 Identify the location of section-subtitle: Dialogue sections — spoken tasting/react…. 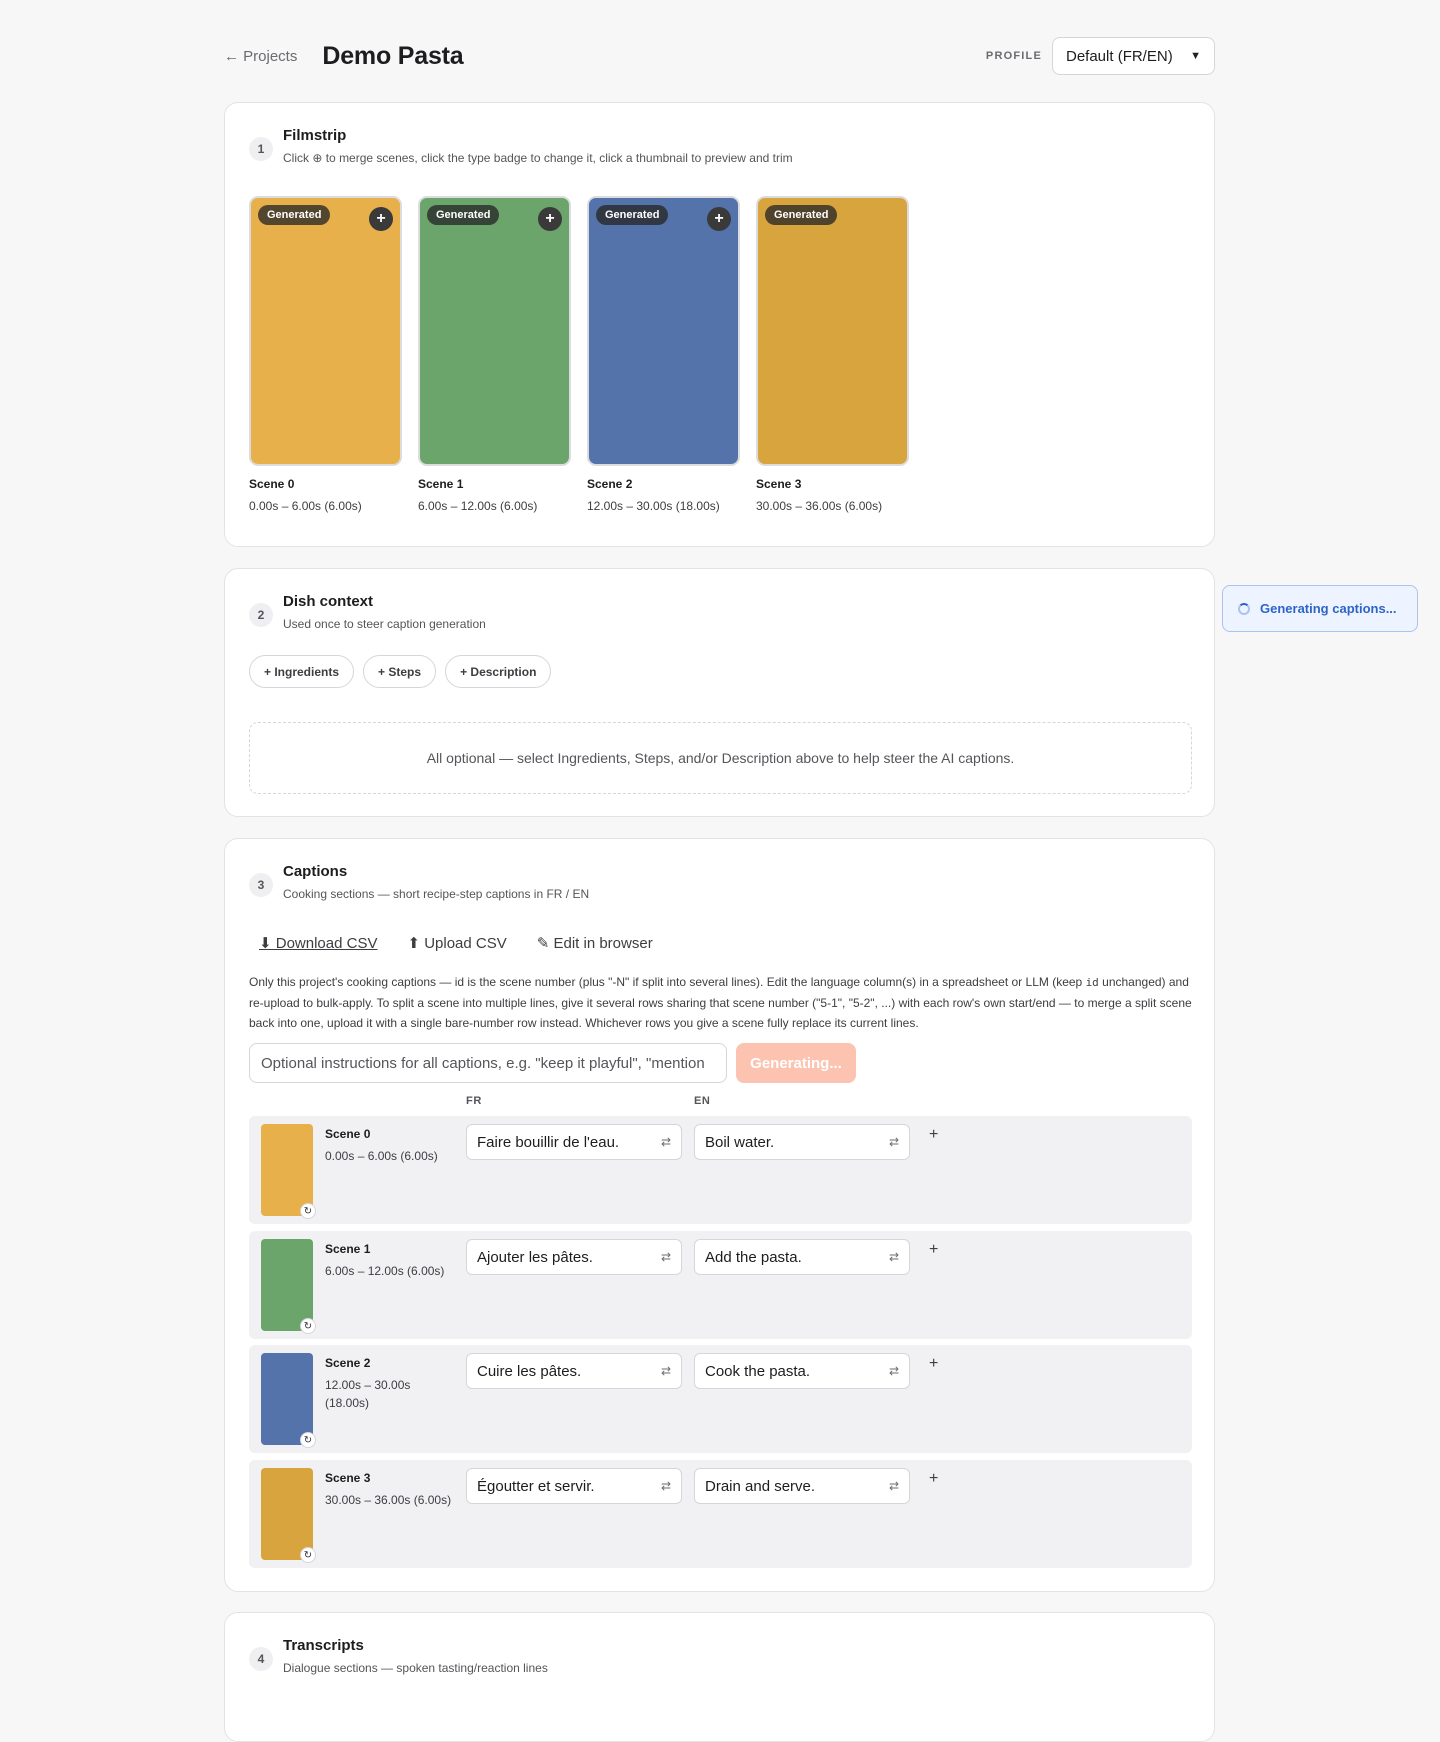
(415, 1668).